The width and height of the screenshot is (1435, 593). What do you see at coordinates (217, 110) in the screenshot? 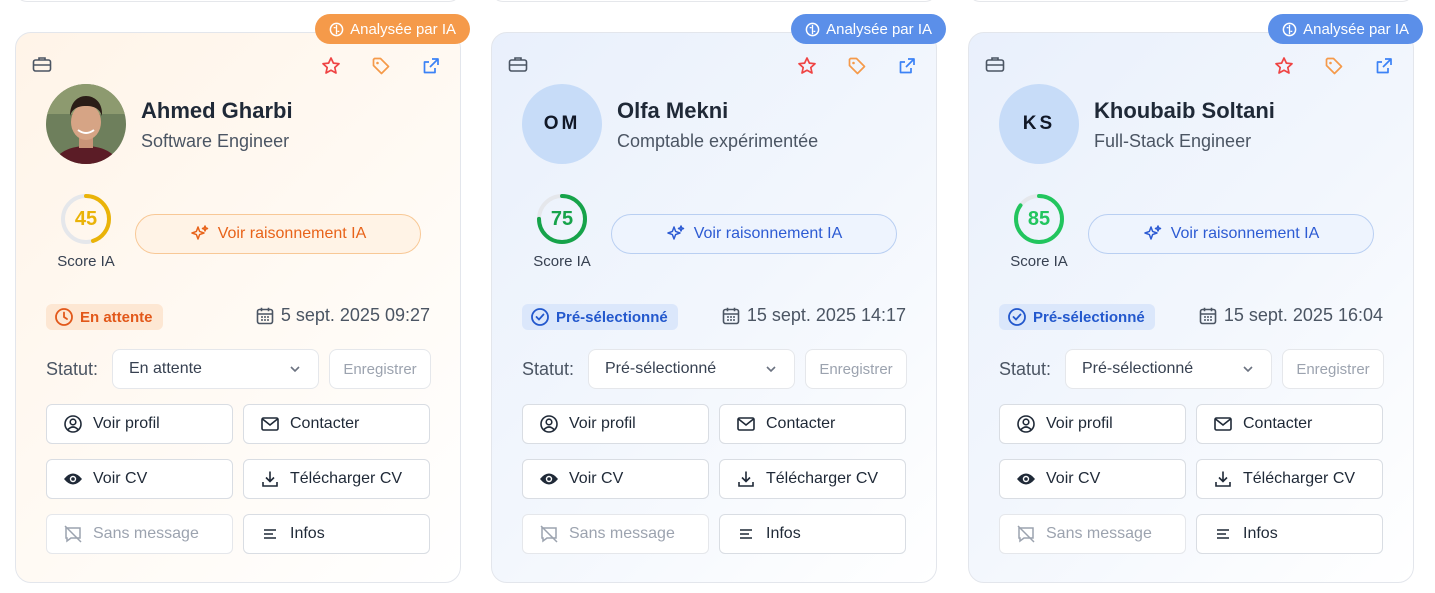
I see `candidate-name: Ahmed Gharbi` at bounding box center [217, 110].